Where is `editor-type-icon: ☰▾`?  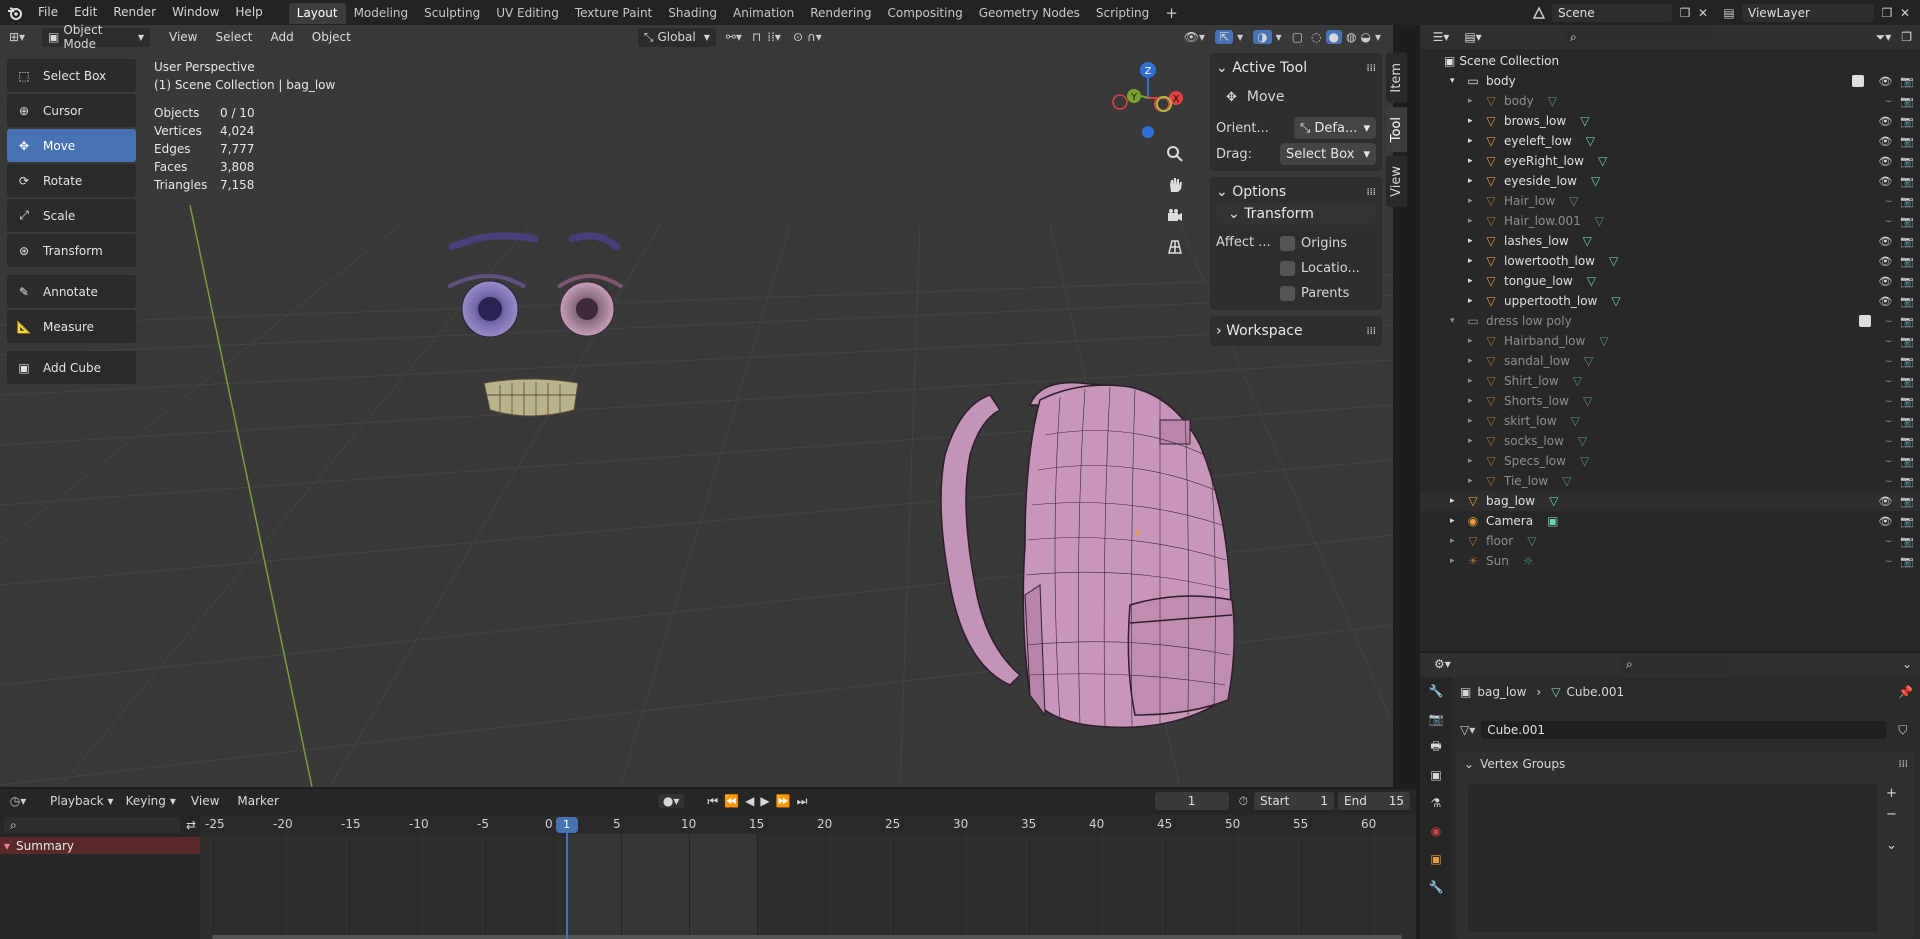
editor-type-icon: ☰▾ is located at coordinates (1441, 37).